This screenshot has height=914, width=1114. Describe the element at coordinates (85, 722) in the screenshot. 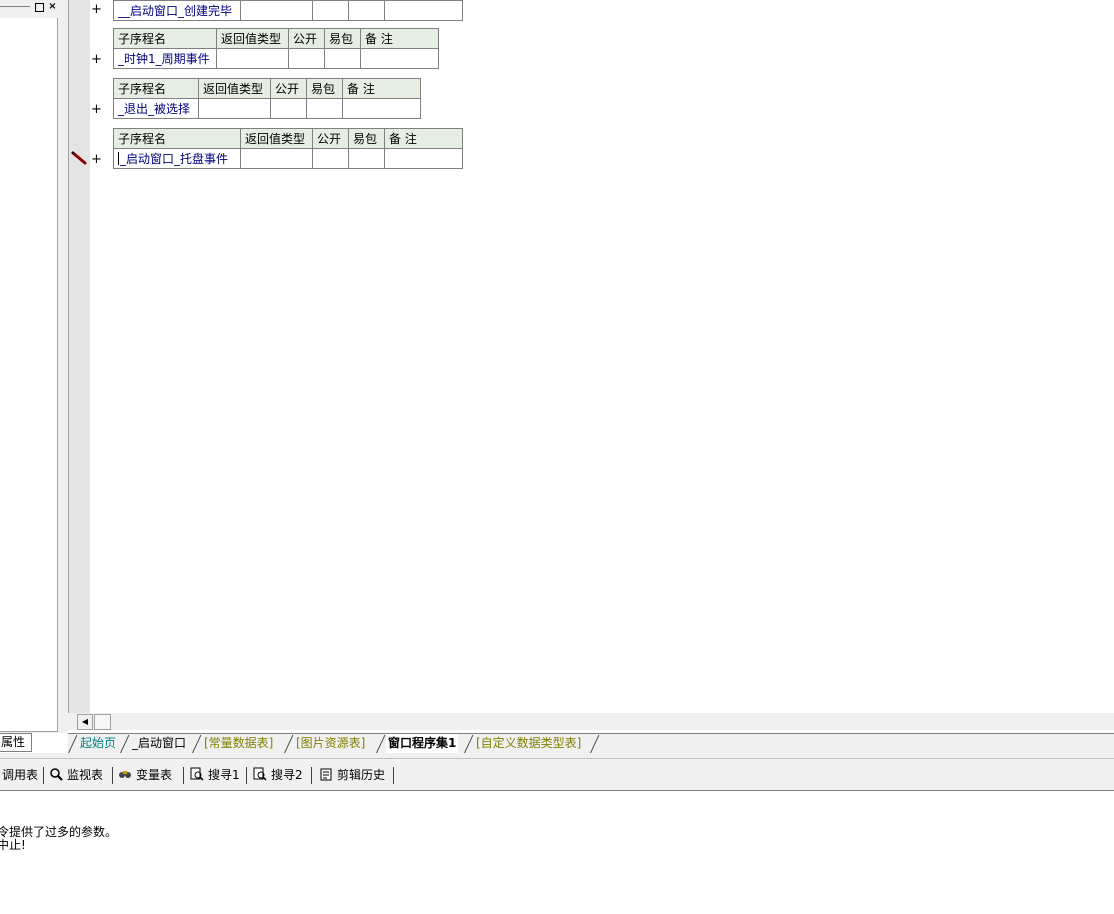

I see `scroll-left-button: ◀` at that location.